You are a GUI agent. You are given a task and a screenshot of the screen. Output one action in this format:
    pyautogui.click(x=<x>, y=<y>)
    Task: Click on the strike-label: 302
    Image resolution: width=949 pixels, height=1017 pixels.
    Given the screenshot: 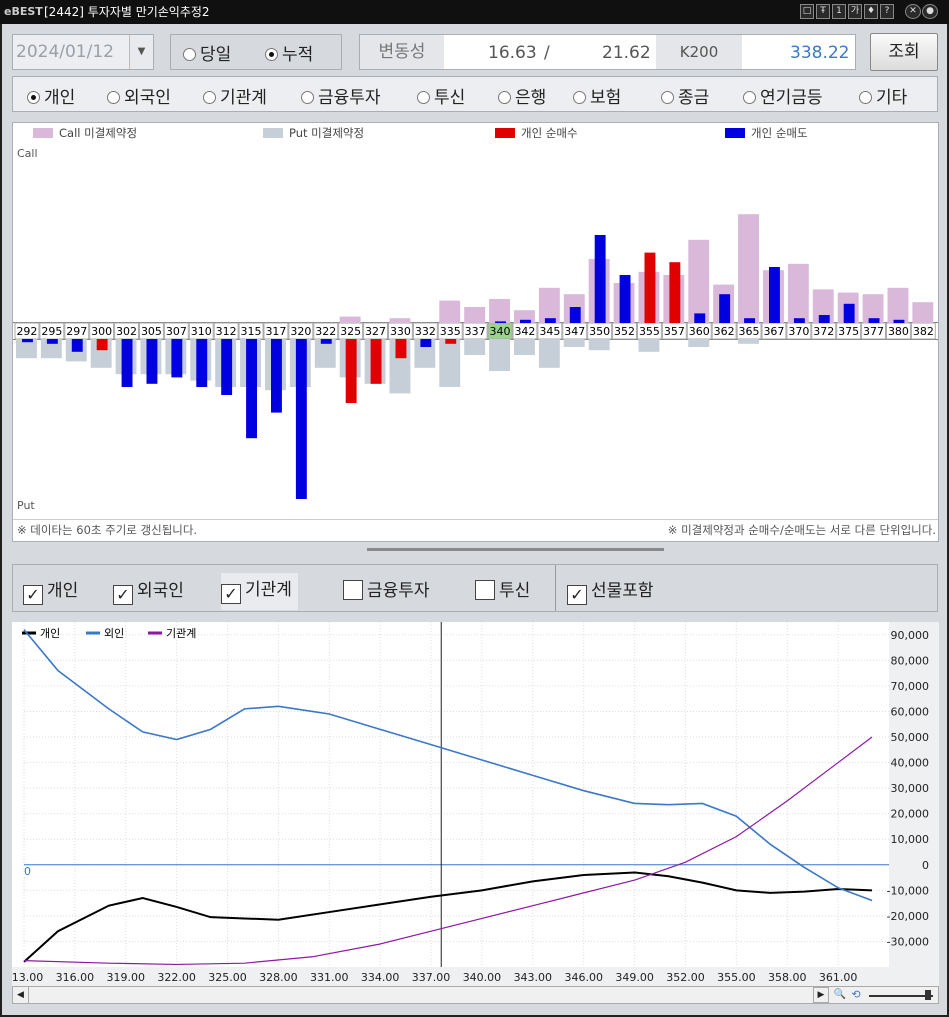 What is the action you would take?
    pyautogui.click(x=126, y=331)
    